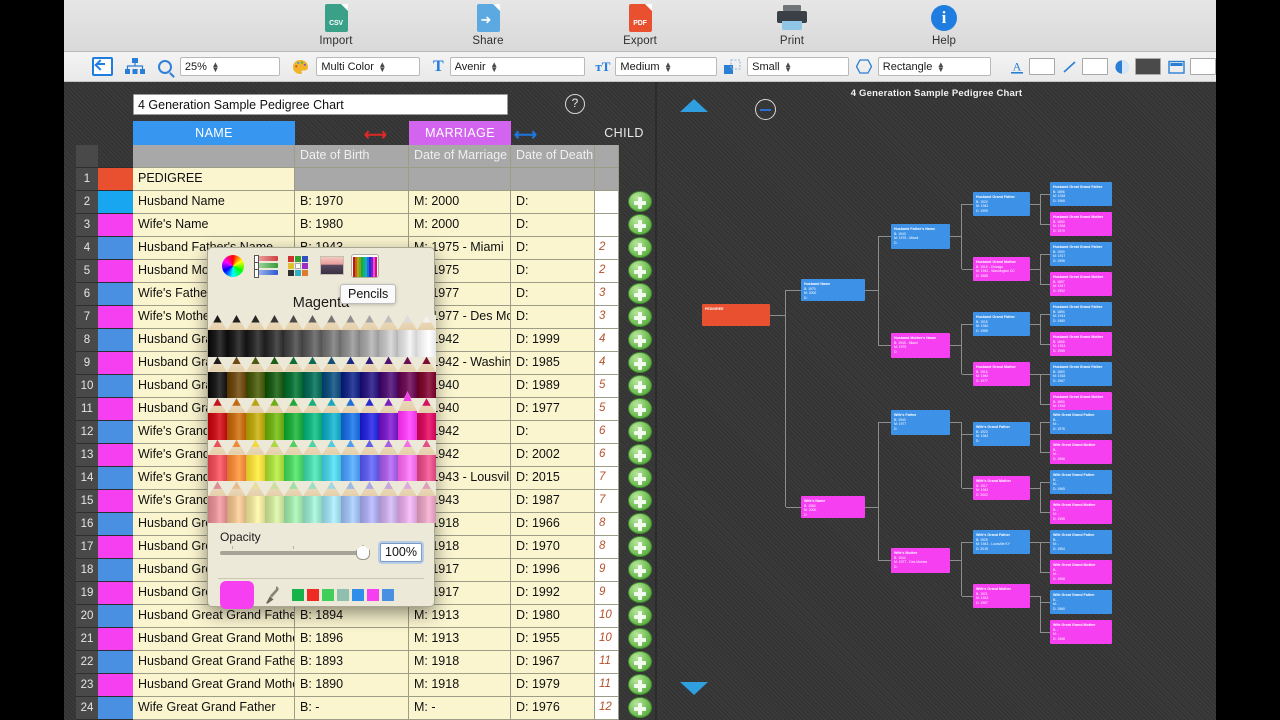  What do you see at coordinates (352, 685) in the screenshot?
I see `cell-birth: B: 1890` at bounding box center [352, 685].